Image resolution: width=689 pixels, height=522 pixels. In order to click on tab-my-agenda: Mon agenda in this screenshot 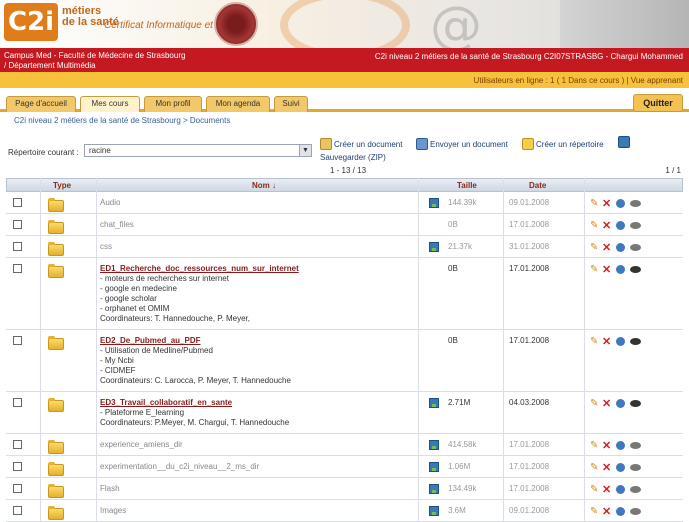, I will do `click(238, 104)`.